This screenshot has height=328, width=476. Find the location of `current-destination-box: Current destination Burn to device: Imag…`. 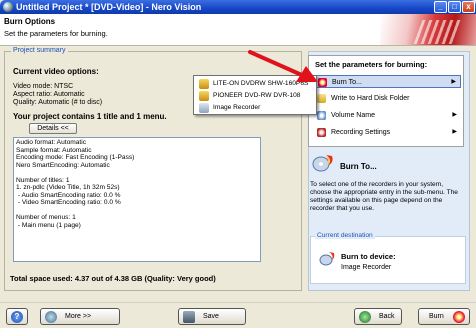

current-destination-box: Current destination Burn to device: Imag… is located at coordinates (388, 258).